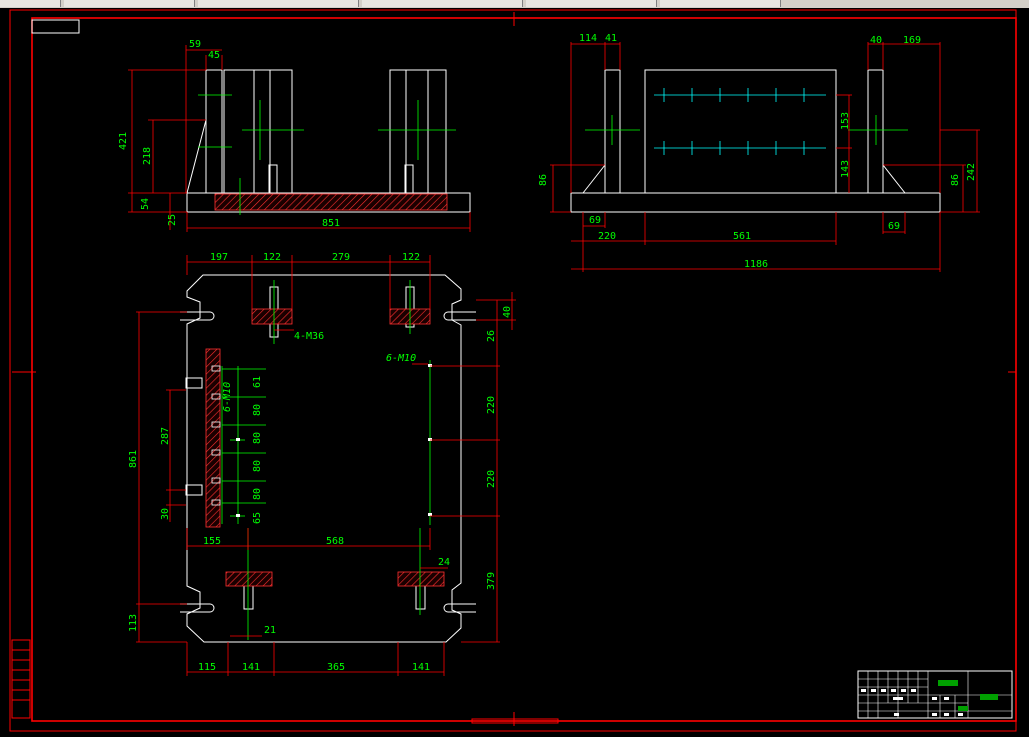 This screenshot has height=737, width=1029. I want to click on plan-dim-287: 287, so click(165, 436).